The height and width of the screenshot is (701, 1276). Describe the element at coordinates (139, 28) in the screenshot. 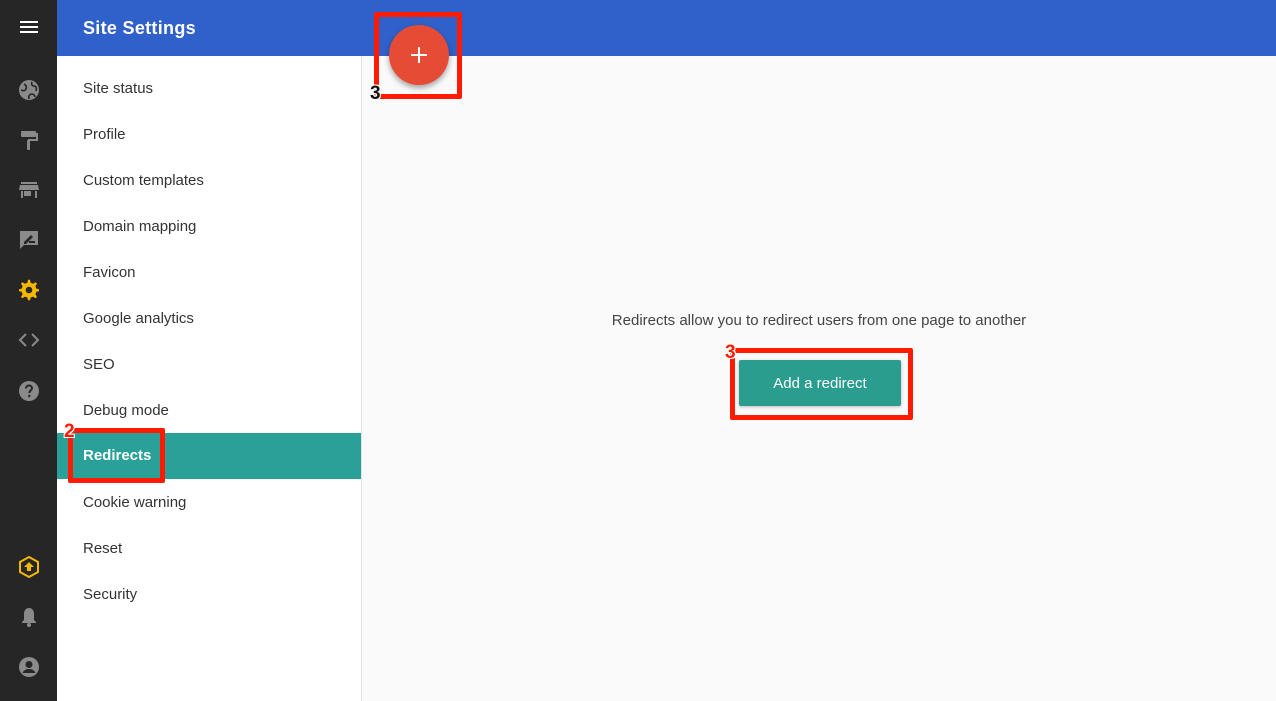

I see `page-title: Site Settings` at that location.